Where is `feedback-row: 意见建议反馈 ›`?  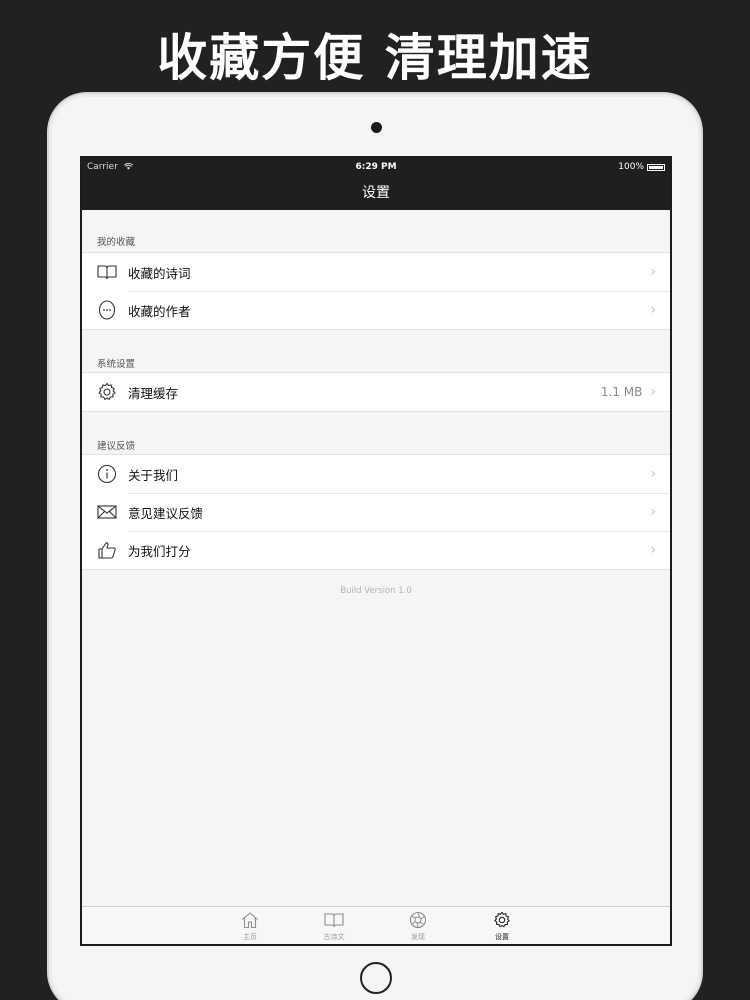
feedback-row: 意见建议反馈 › is located at coordinates (376, 512).